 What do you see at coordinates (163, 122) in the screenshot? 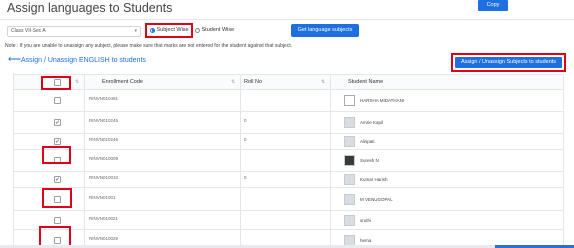
I see `enrollment-cell: RINVN010245` at bounding box center [163, 122].